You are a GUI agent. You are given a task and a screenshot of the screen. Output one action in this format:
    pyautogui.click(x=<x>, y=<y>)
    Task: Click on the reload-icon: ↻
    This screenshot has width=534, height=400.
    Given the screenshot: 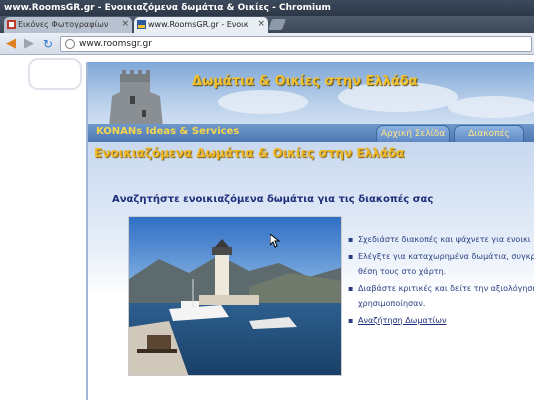 What is the action you would take?
    pyautogui.click(x=48, y=44)
    